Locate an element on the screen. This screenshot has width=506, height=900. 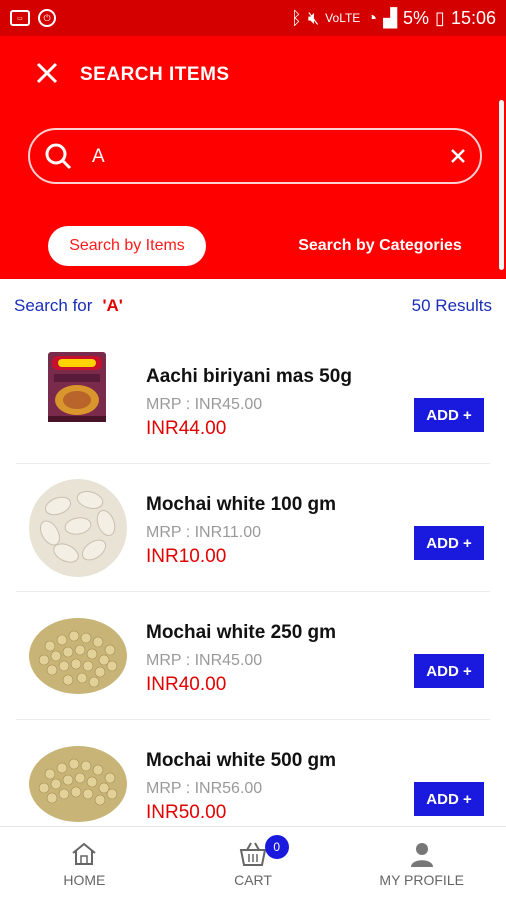
nav-home: HOME is located at coordinates (84, 863).